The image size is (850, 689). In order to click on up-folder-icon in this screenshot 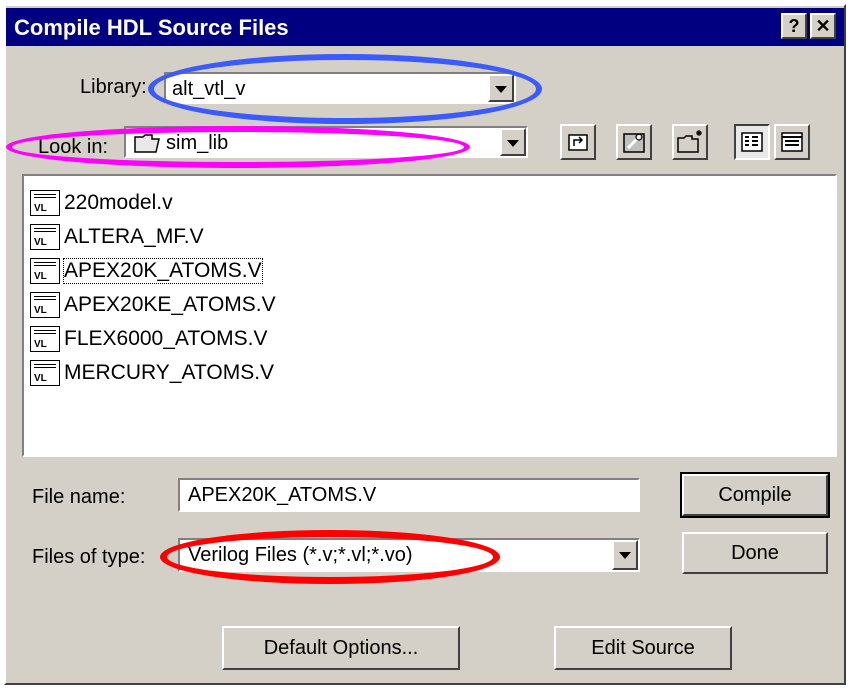, I will do `click(578, 142)`.